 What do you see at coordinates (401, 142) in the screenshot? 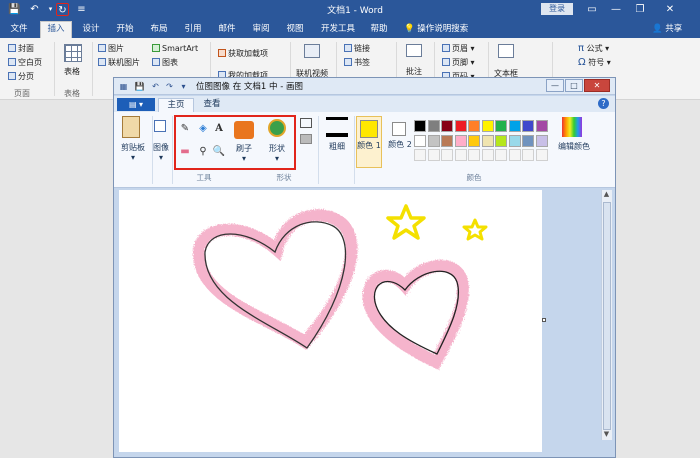
I see `color2-button: 颜色 2` at bounding box center [401, 142].